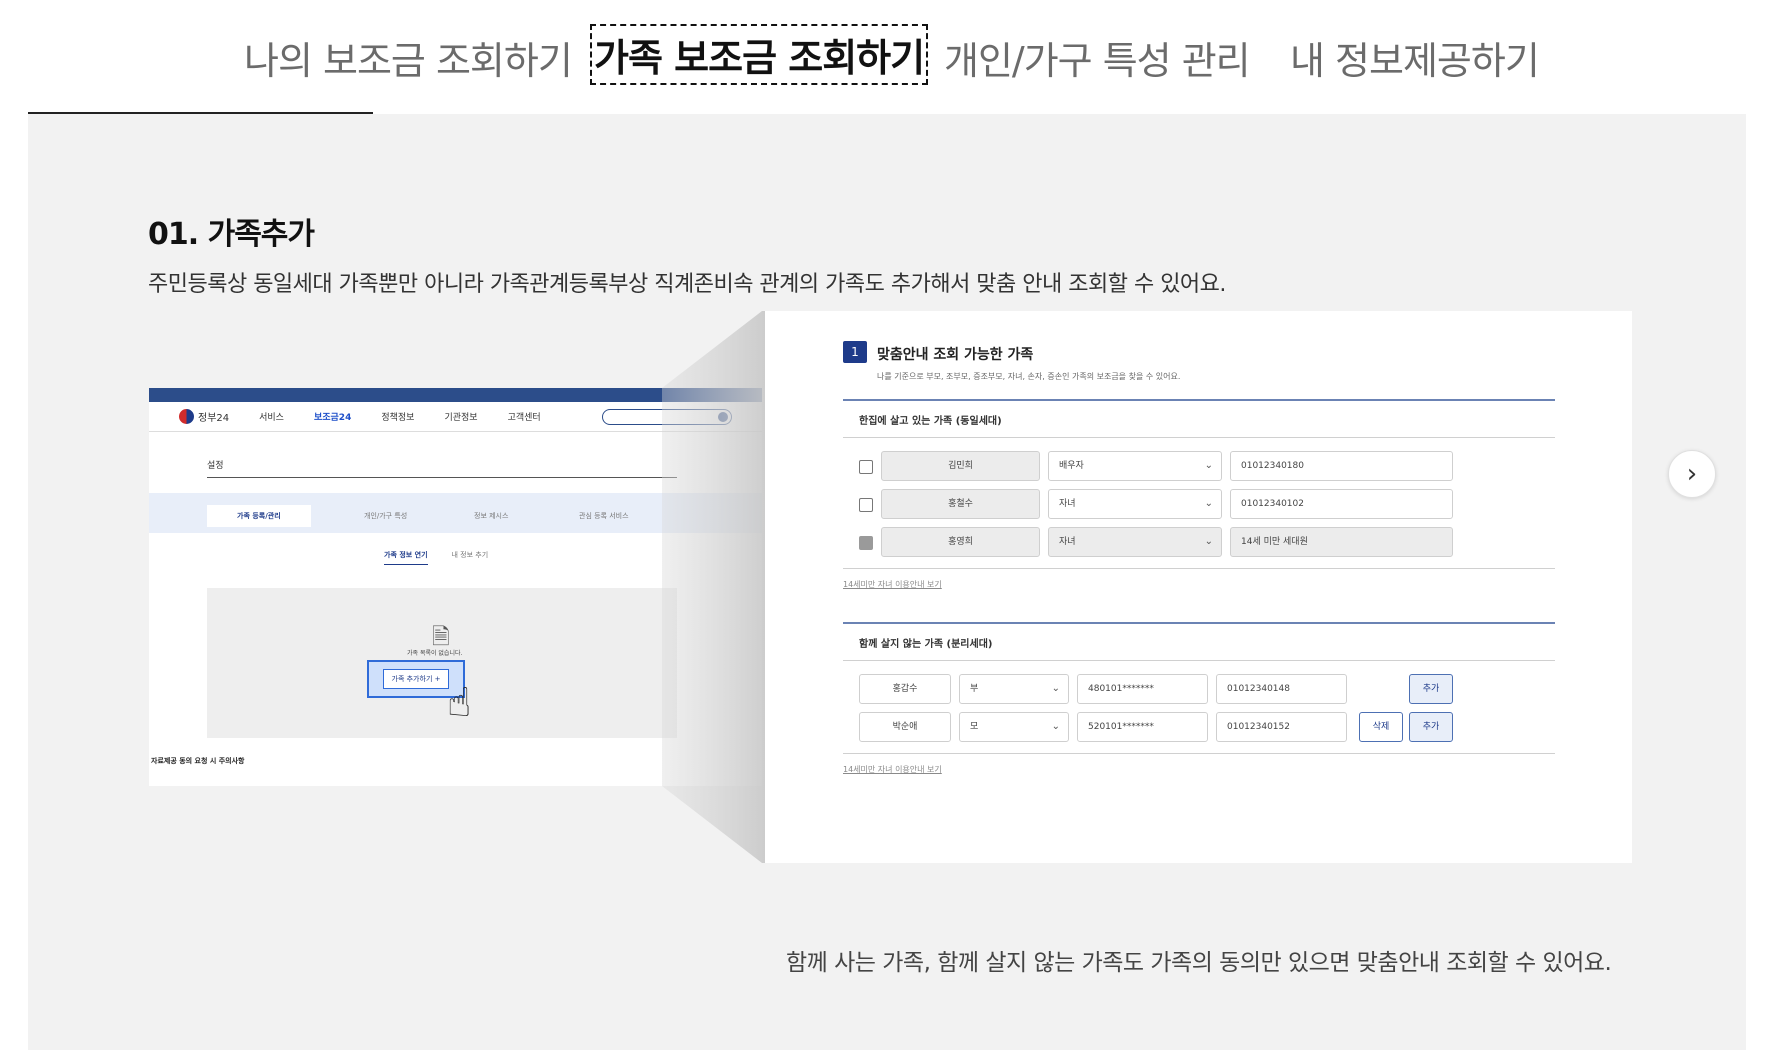 The image size is (1785, 1050). What do you see at coordinates (386, 516) in the screenshot?
I see `mini-subnav-item: 개인/가구 특성` at bounding box center [386, 516].